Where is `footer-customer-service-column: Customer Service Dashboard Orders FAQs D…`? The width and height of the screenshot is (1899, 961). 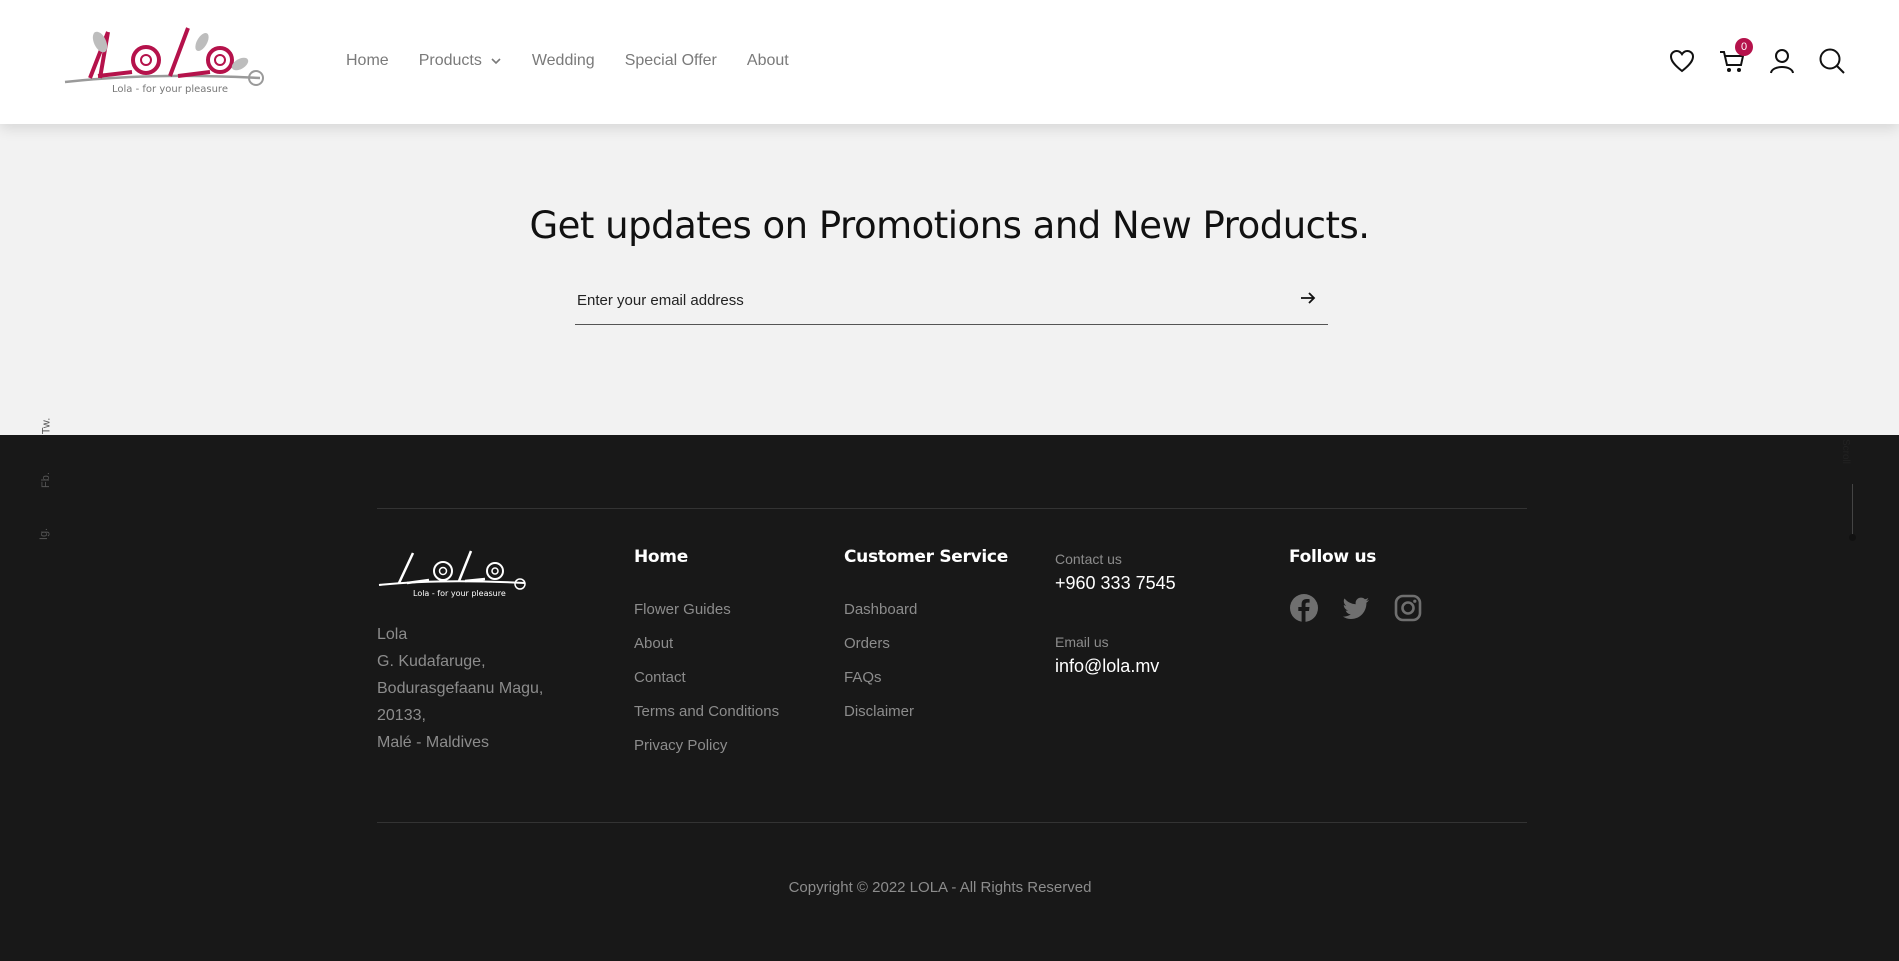 footer-customer-service-column: Customer Service Dashboard Orders FAQs D… is located at coordinates (926, 638).